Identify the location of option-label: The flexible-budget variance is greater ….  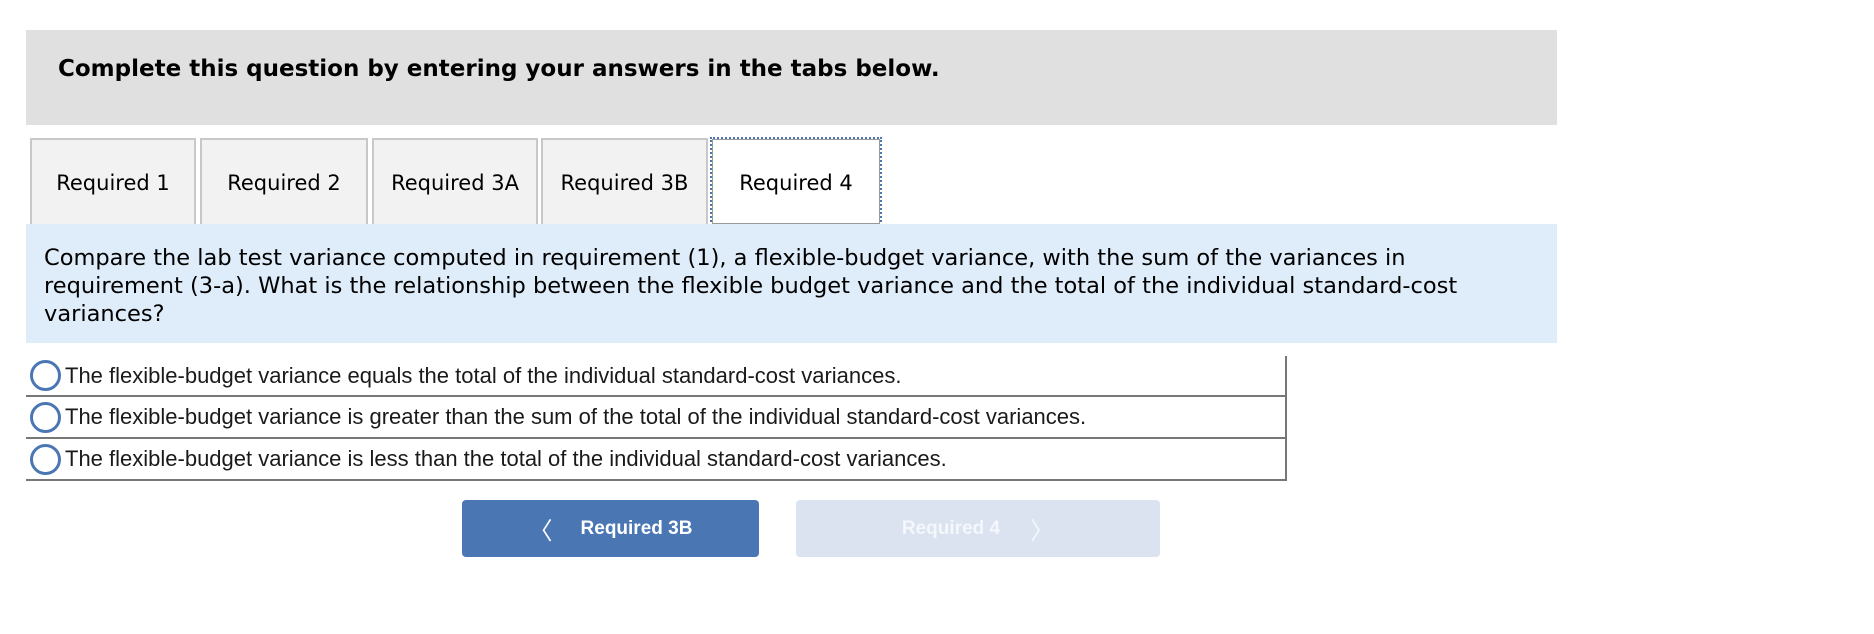
(576, 416).